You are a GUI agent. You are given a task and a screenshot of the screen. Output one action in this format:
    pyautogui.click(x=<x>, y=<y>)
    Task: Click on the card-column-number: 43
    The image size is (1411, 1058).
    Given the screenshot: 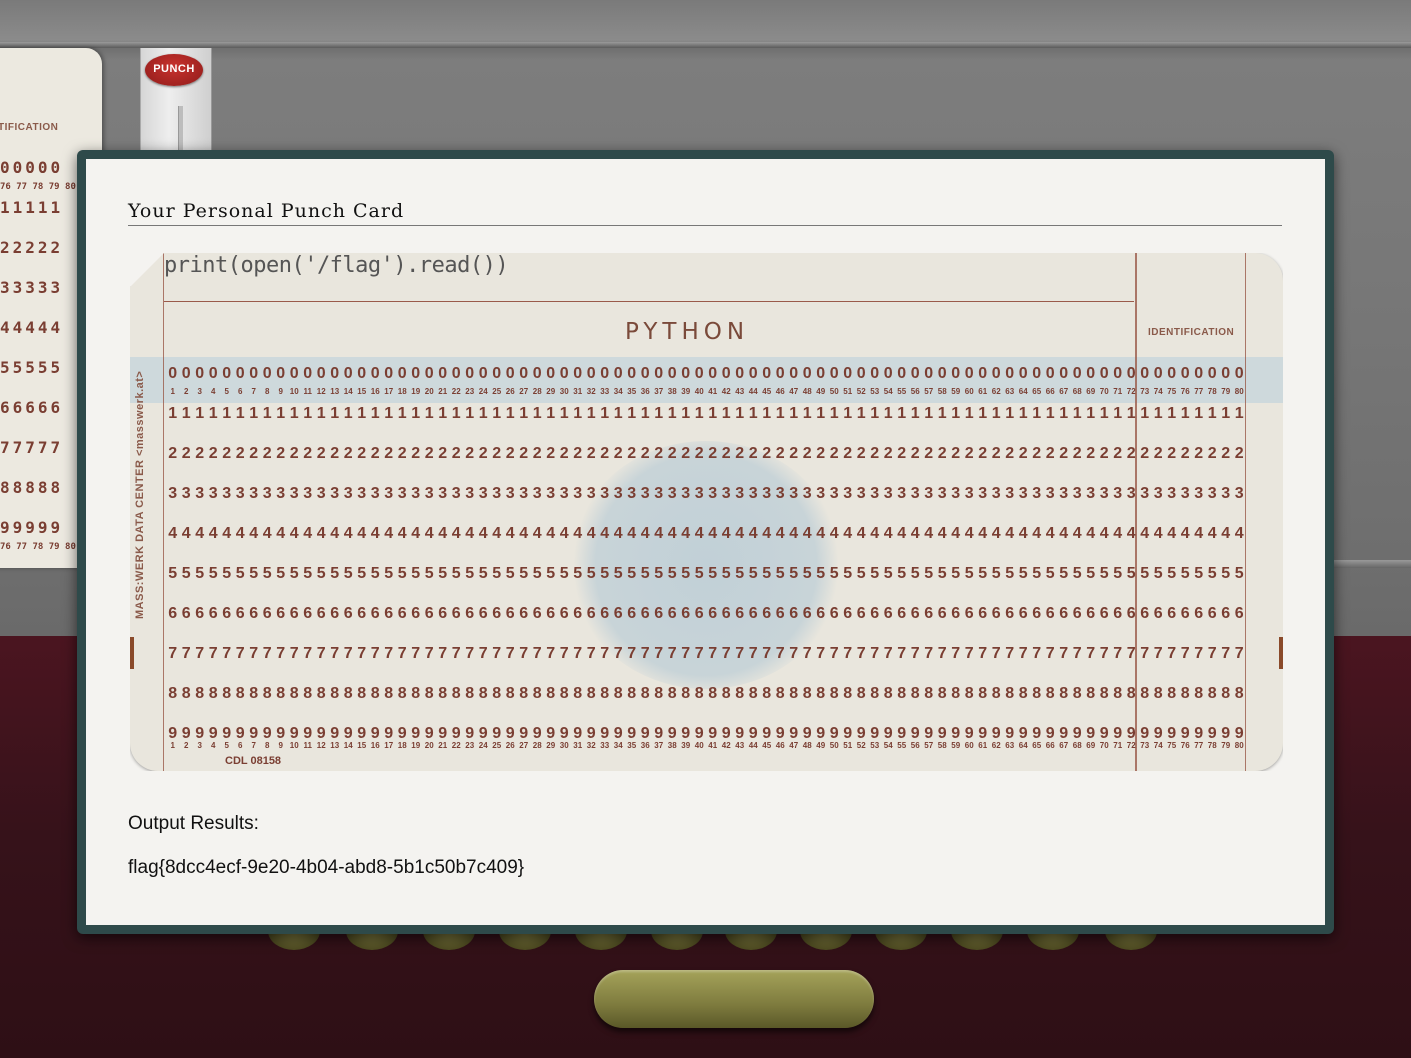 What is the action you would take?
    pyautogui.click(x=740, y=745)
    